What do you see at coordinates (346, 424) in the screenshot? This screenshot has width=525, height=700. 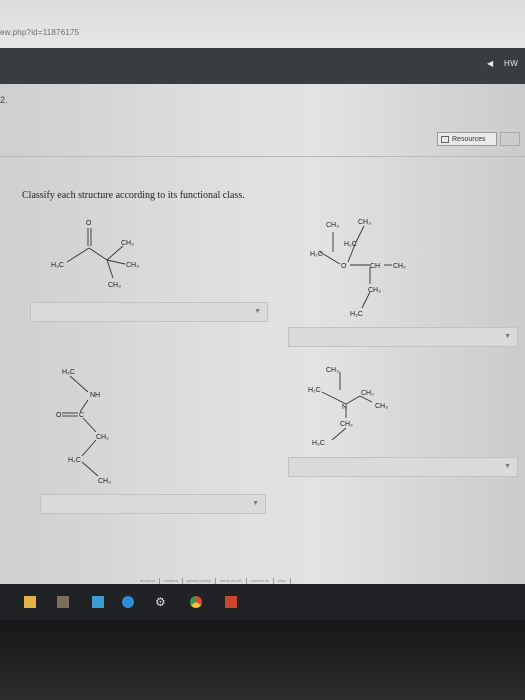 I see `ch2-label-b: CH₂` at bounding box center [346, 424].